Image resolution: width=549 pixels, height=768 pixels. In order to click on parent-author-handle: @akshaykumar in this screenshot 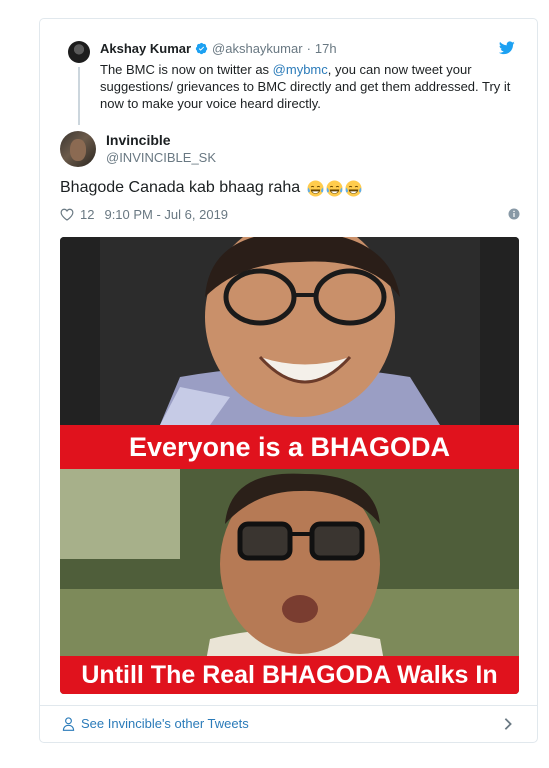, I will do `click(257, 48)`.